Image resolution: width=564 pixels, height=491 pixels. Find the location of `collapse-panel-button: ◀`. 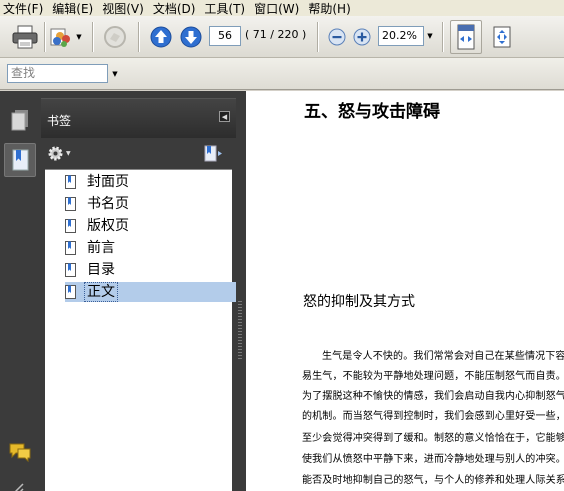

collapse-panel-button: ◀ is located at coordinates (224, 116).